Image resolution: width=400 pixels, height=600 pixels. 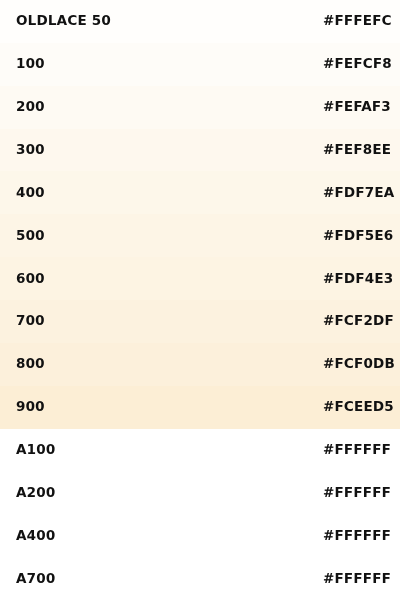 What do you see at coordinates (30, 107) in the screenshot?
I see `swatch-name: 200` at bounding box center [30, 107].